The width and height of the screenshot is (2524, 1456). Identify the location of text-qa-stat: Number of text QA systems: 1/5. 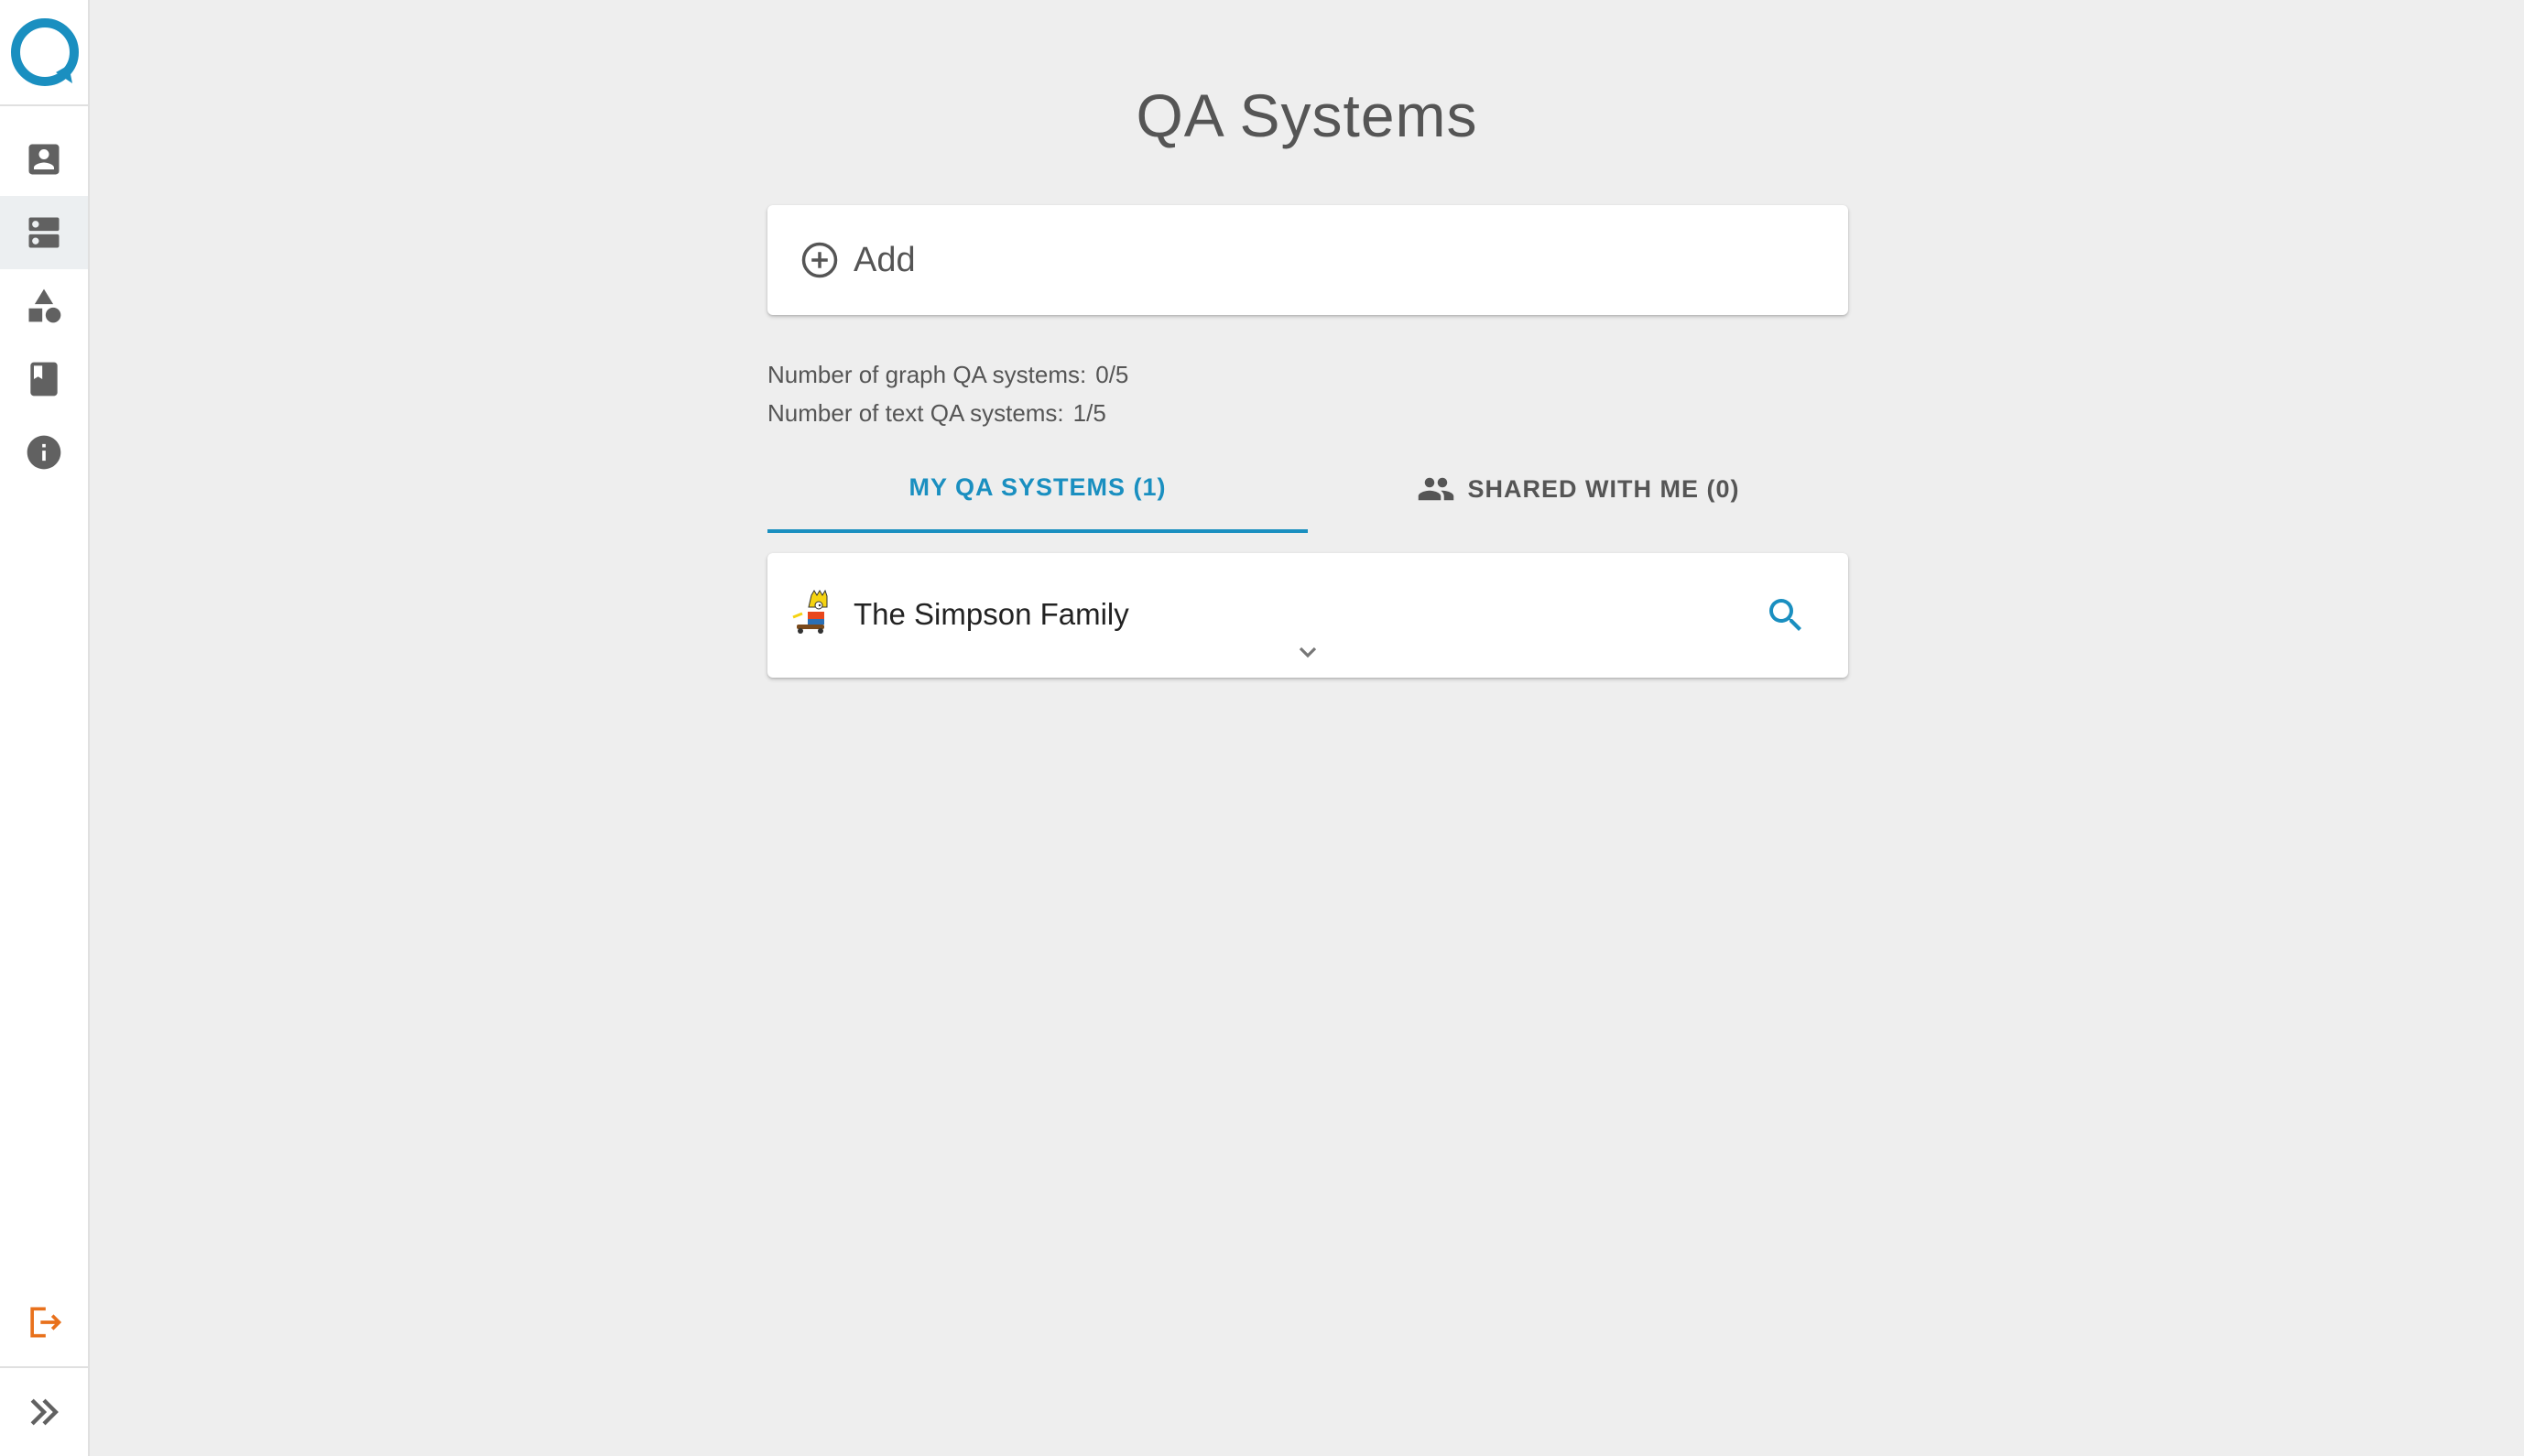
(1308, 413).